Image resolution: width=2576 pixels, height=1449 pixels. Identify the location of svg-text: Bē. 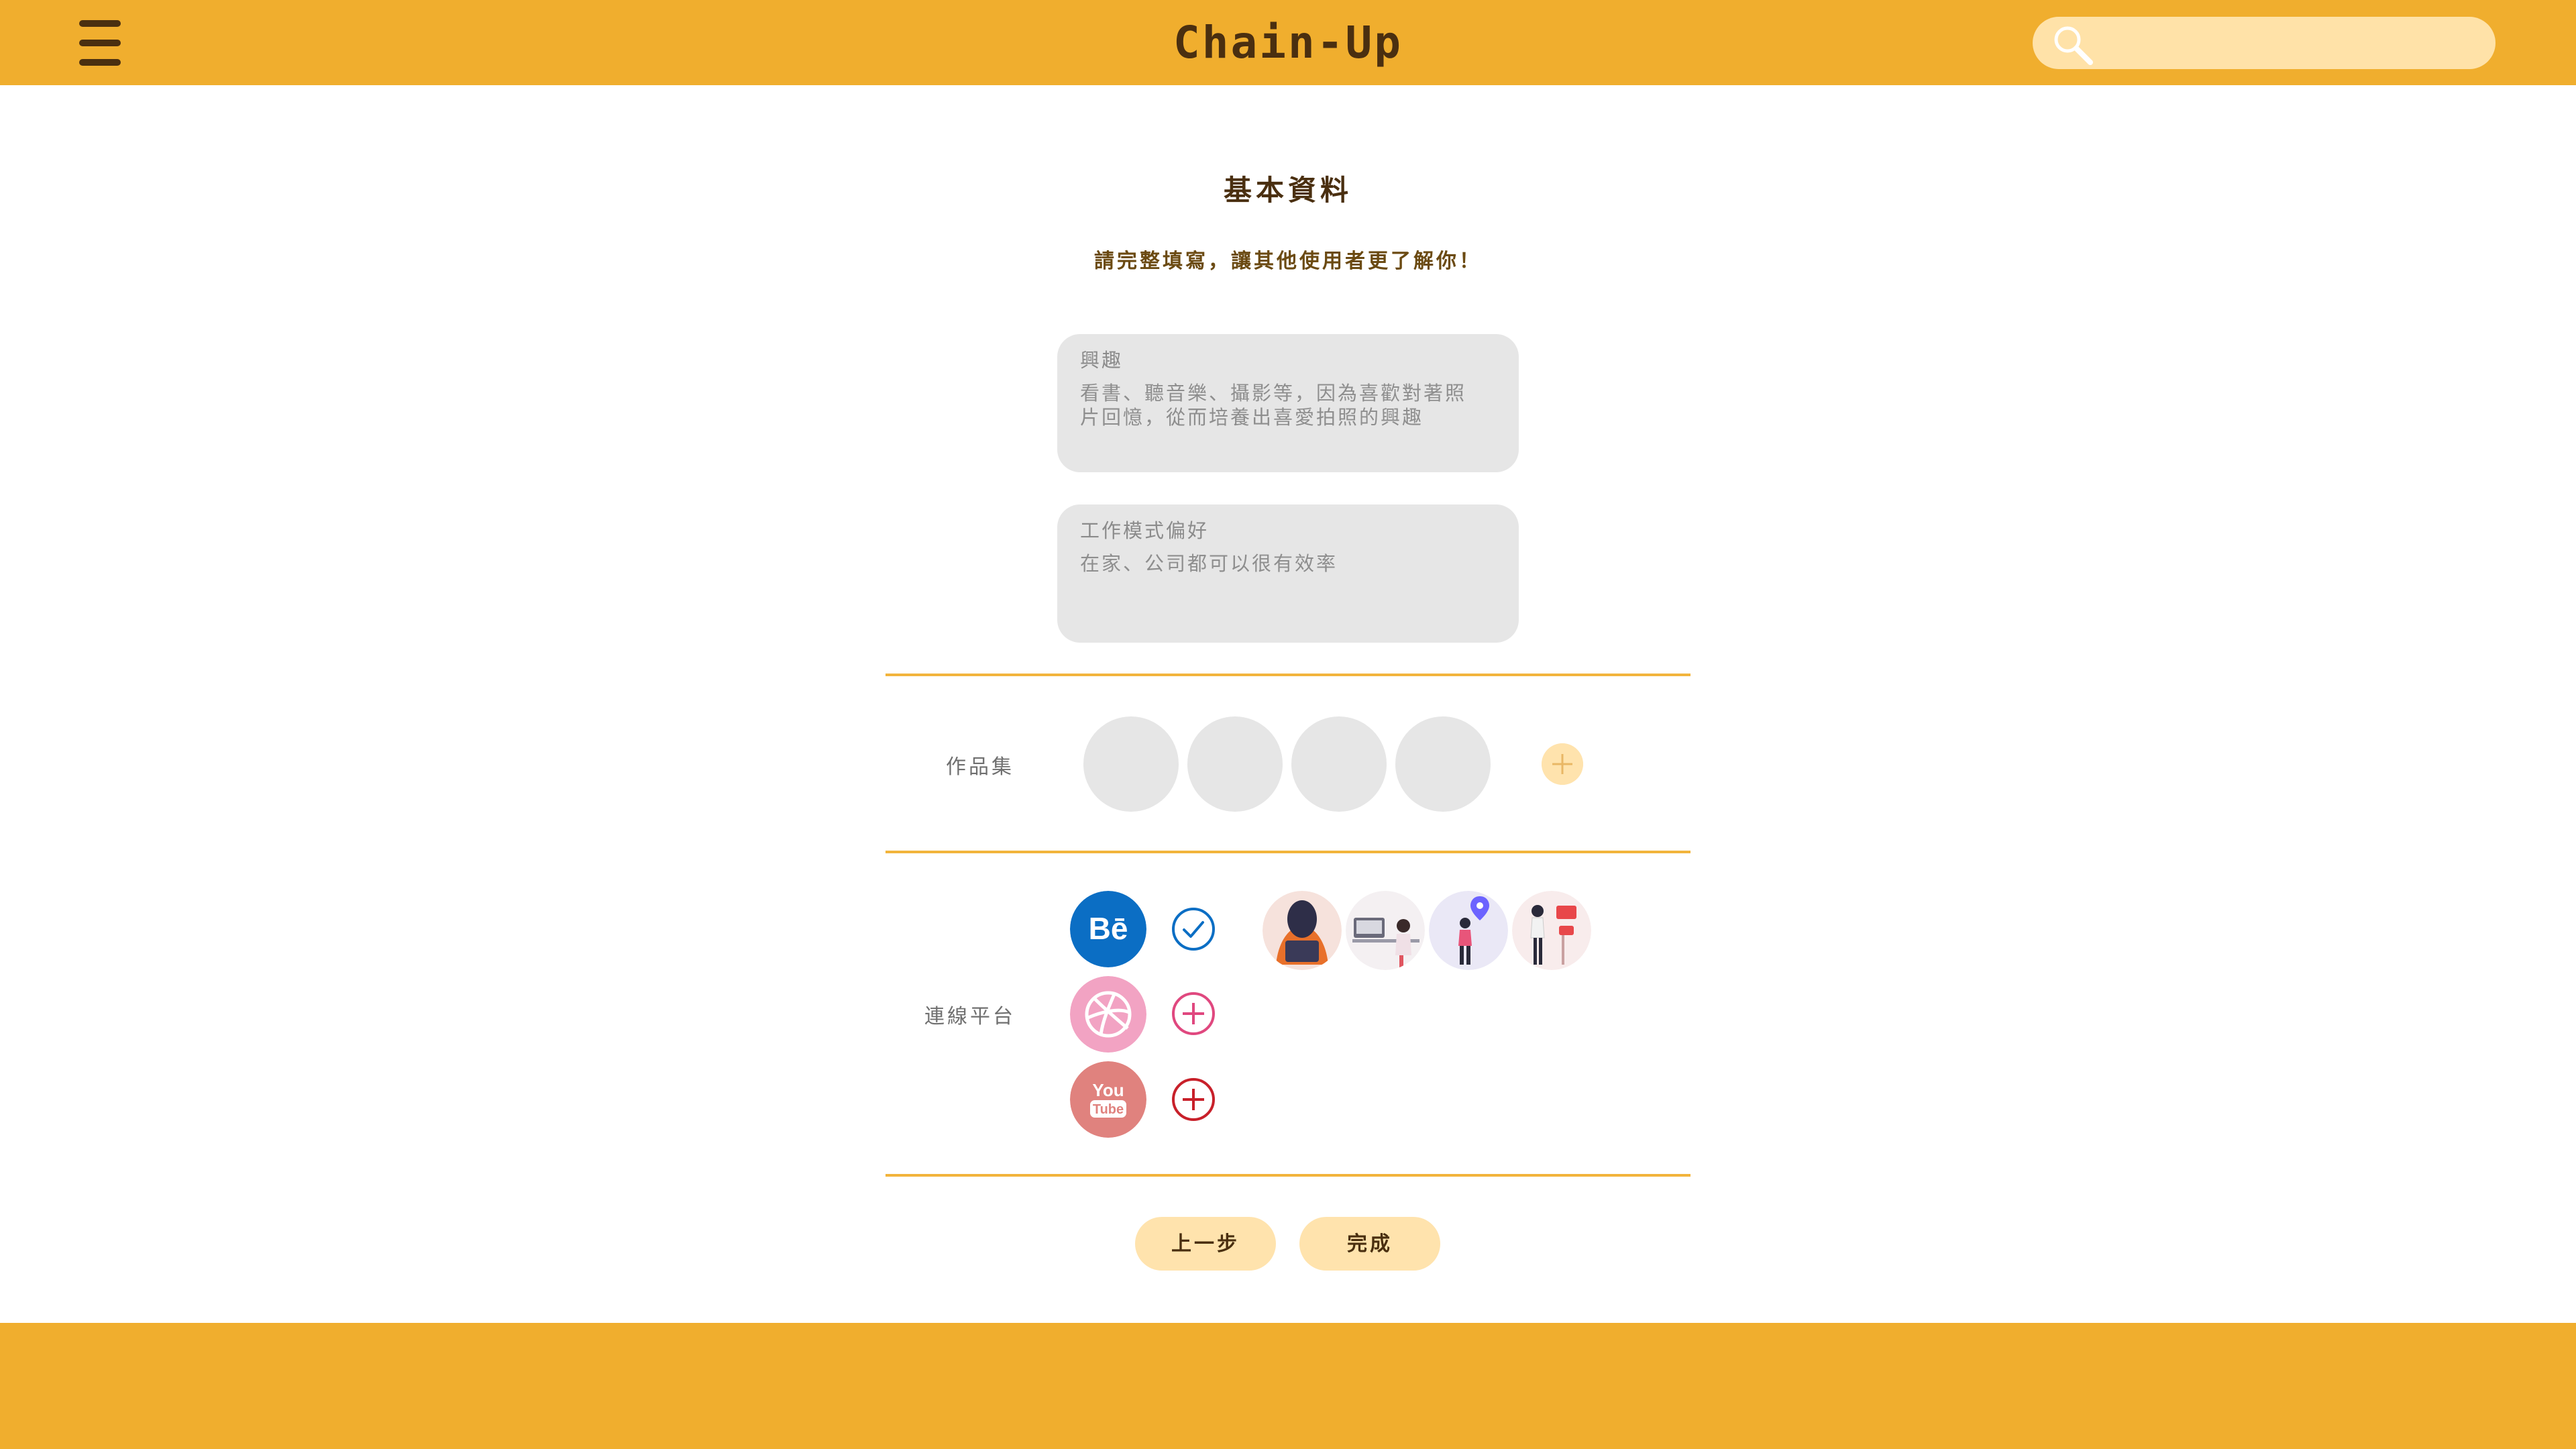
(1108, 928).